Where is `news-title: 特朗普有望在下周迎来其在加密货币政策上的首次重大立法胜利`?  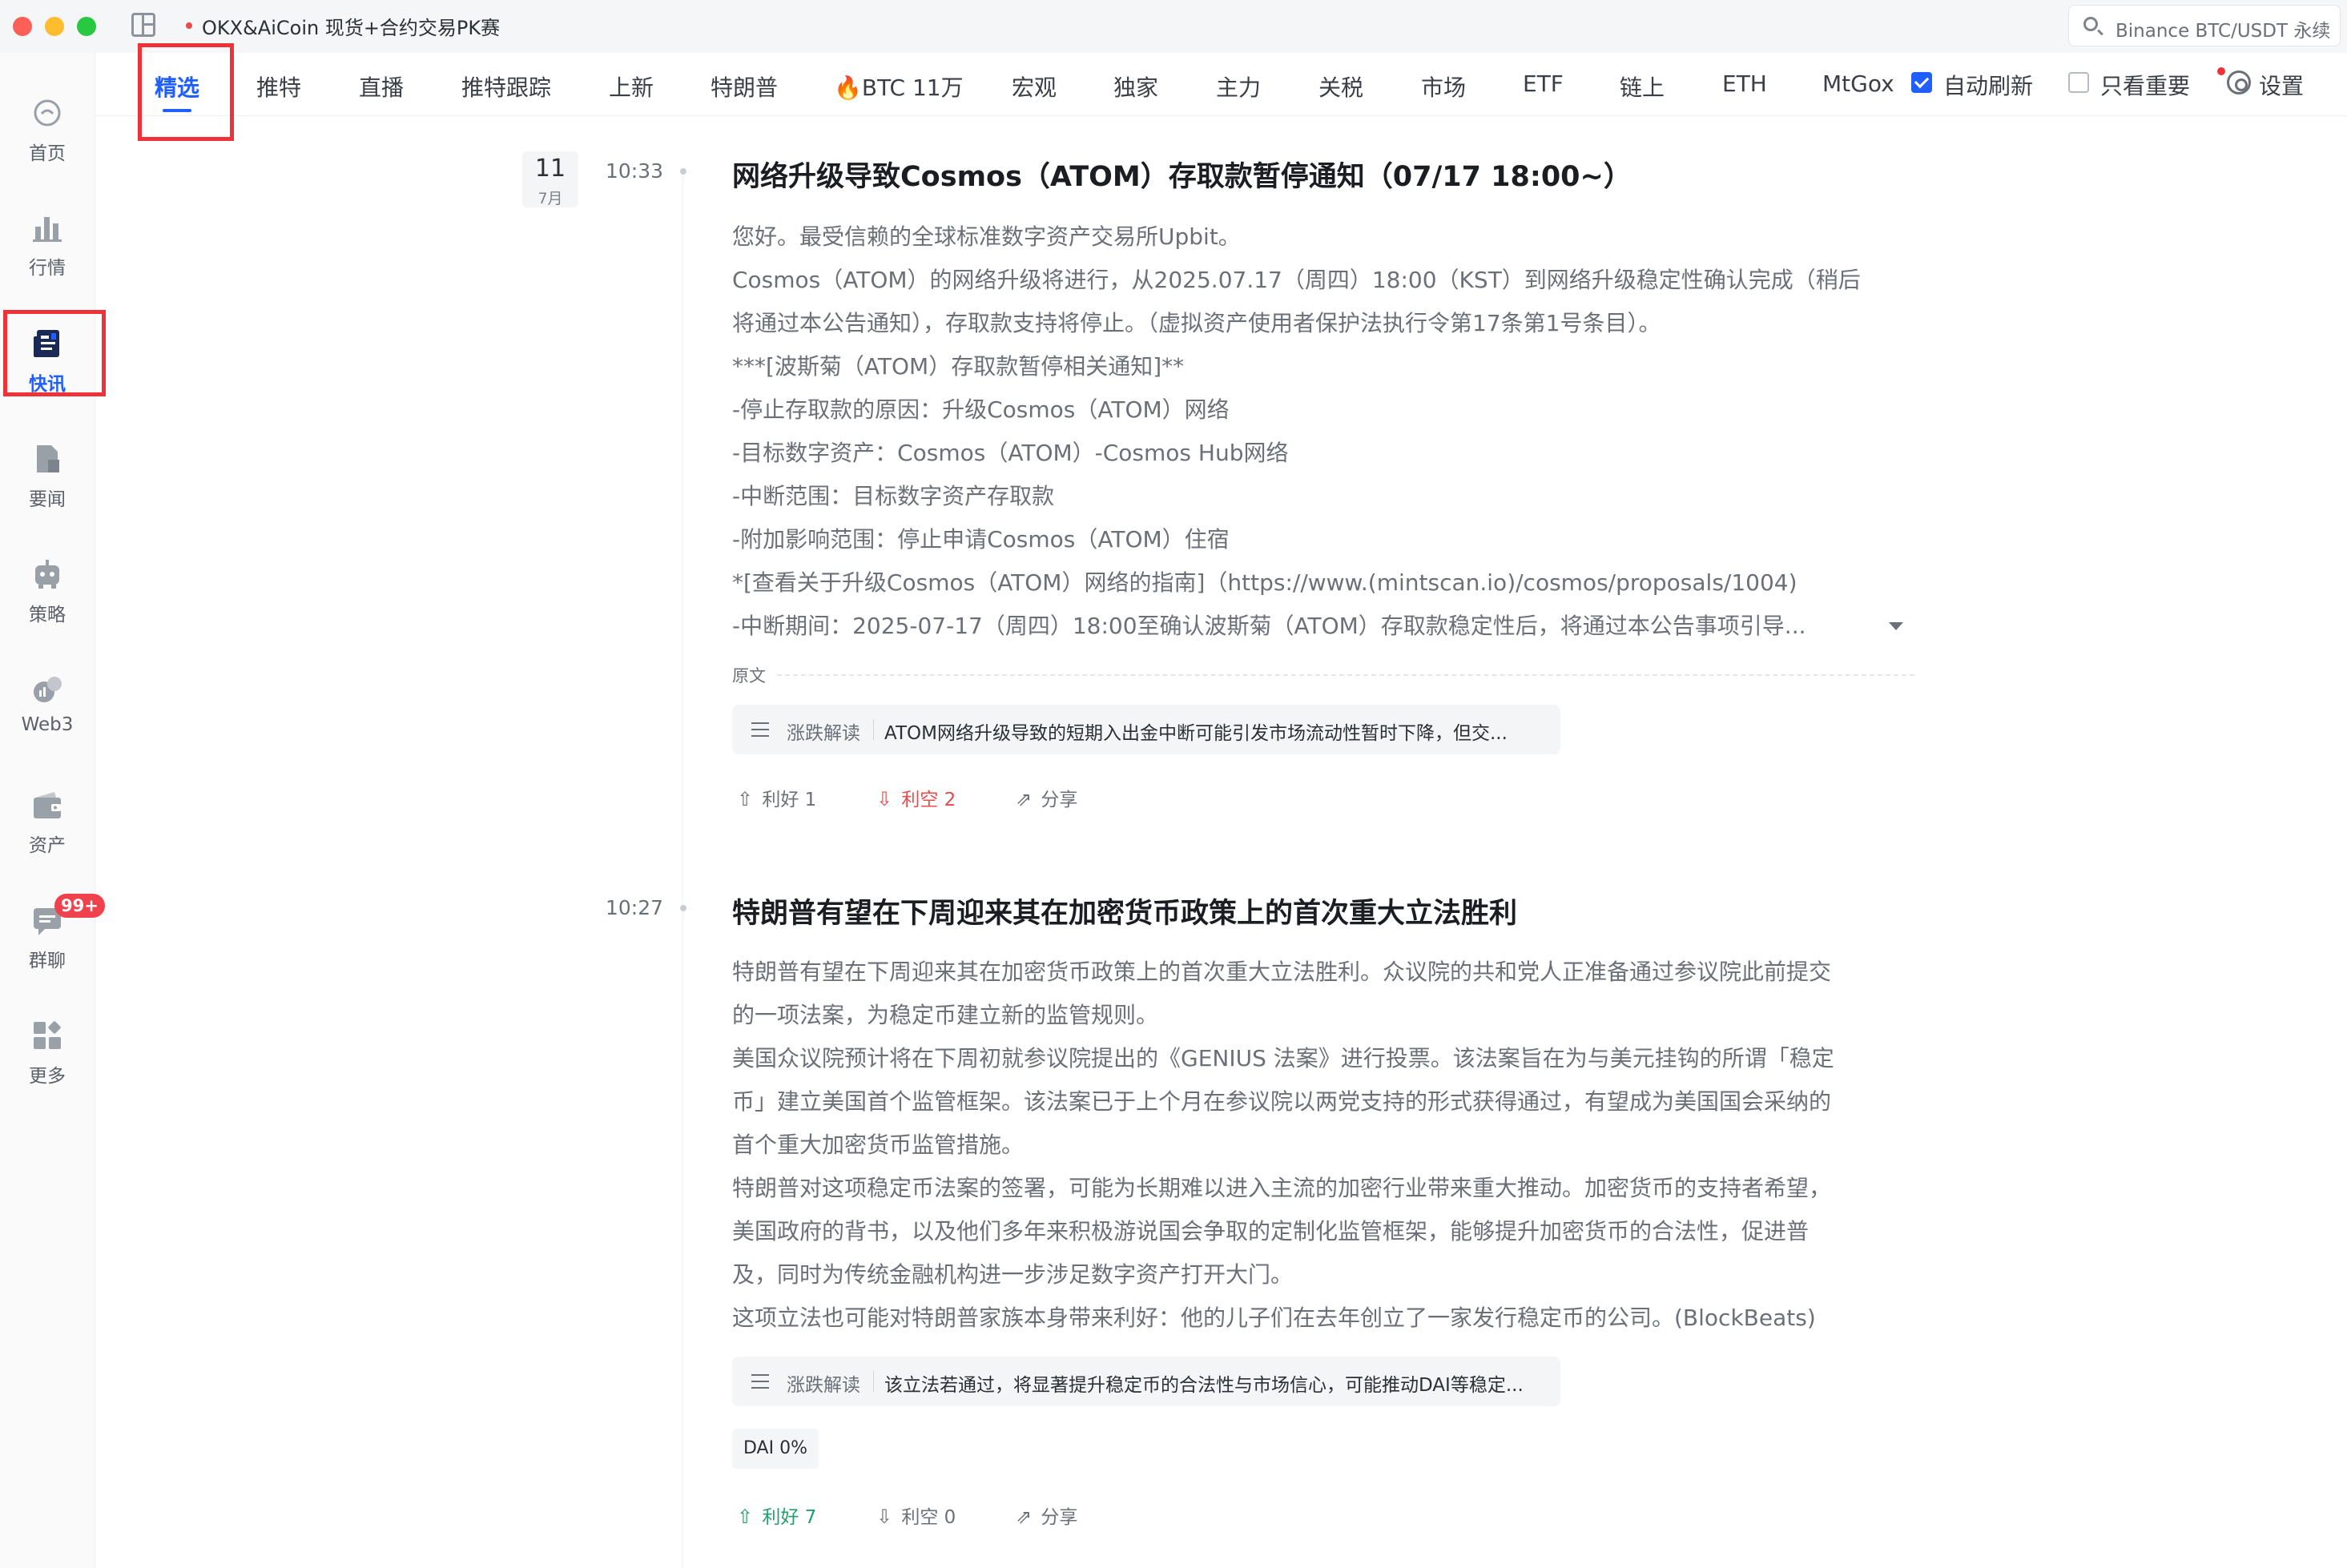
news-title: 特朗普有望在下周迎来其在加密货币政策上的首次重大立法胜利 is located at coordinates (1124, 911).